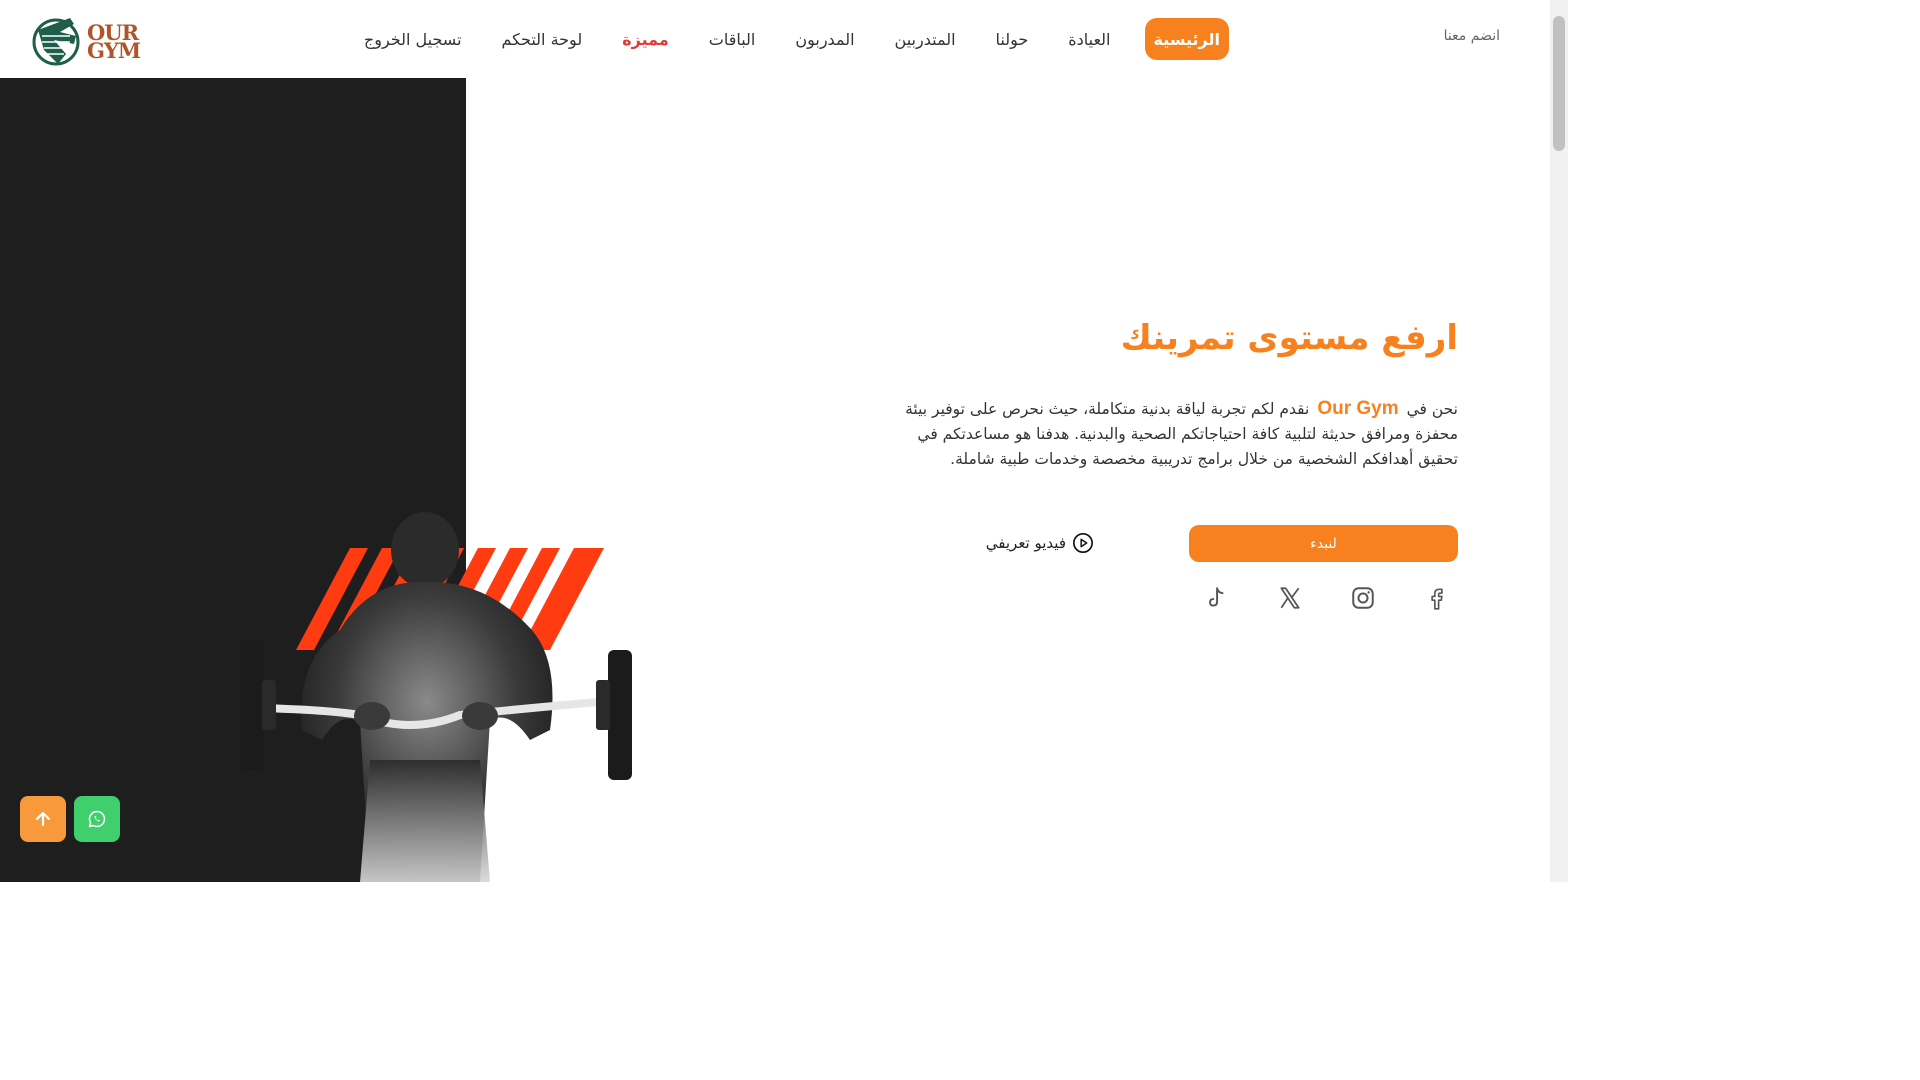 Image resolution: width=1920 pixels, height=1080 pixels. Describe the element at coordinates (1437, 598) in the screenshot. I see `facebook-icon` at that location.